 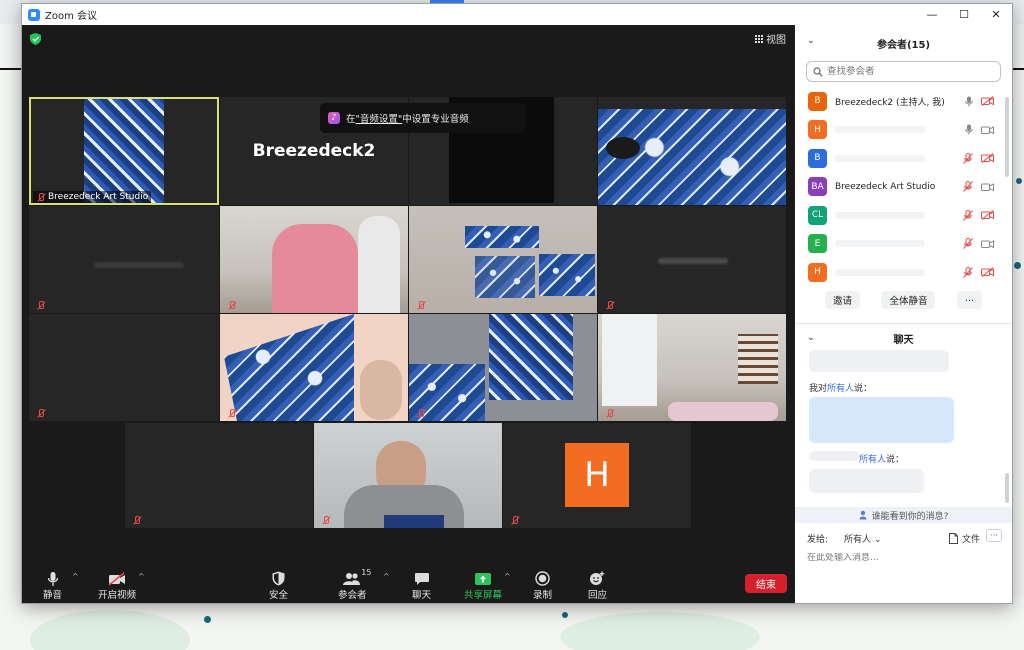 What do you see at coordinates (817, 101) in the screenshot?
I see `participant-avatar: B` at bounding box center [817, 101].